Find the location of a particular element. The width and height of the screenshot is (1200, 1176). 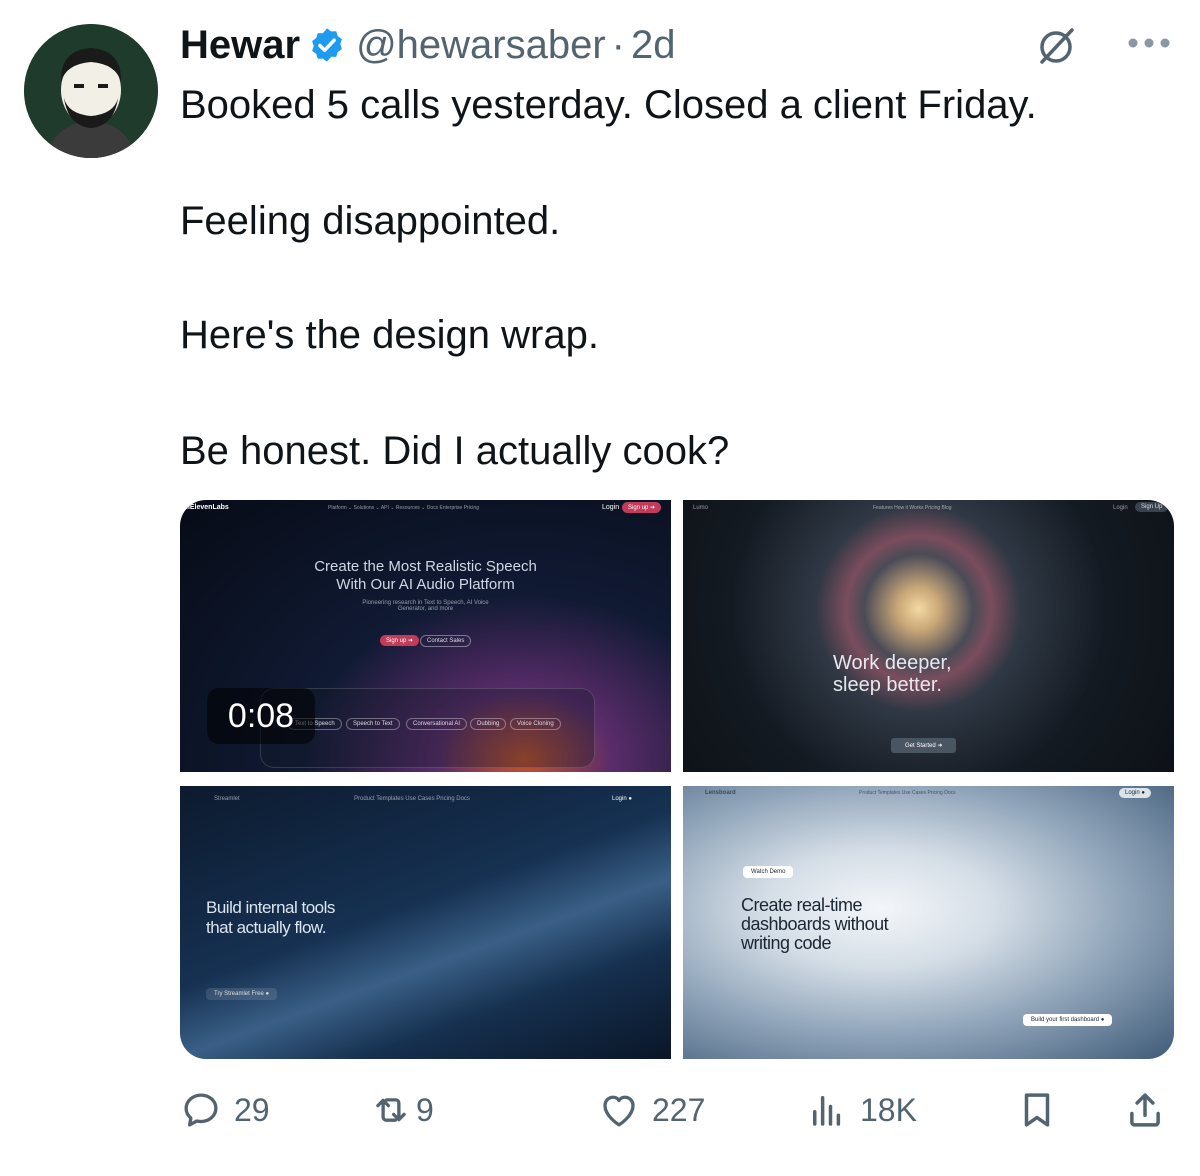

tile2-logo: Lumo is located at coordinates (701, 508).